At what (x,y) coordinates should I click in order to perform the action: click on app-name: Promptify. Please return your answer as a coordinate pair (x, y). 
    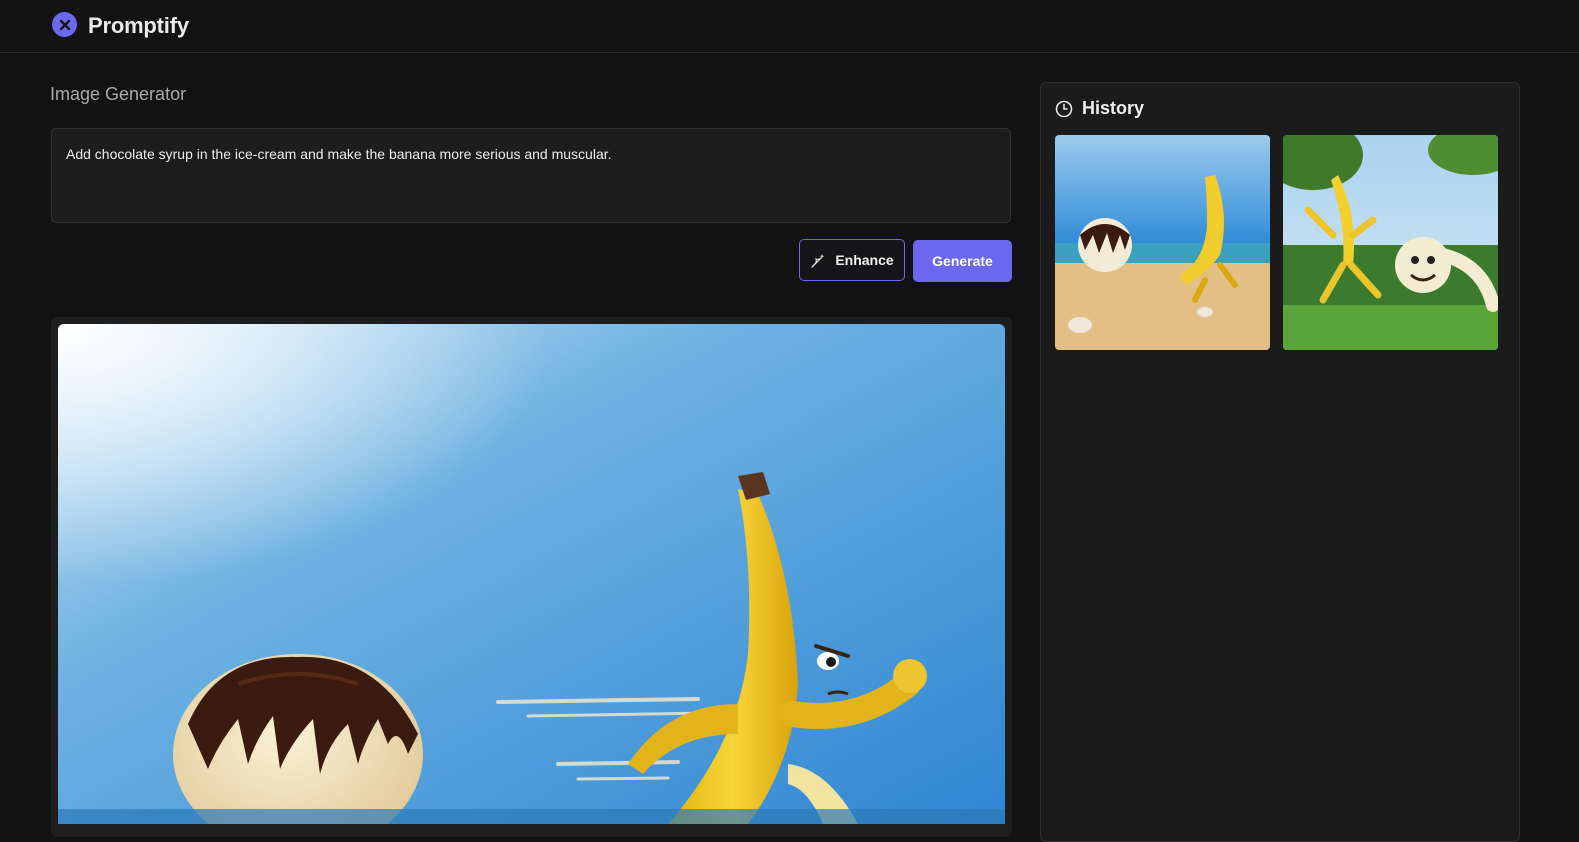
    Looking at the image, I should click on (138, 25).